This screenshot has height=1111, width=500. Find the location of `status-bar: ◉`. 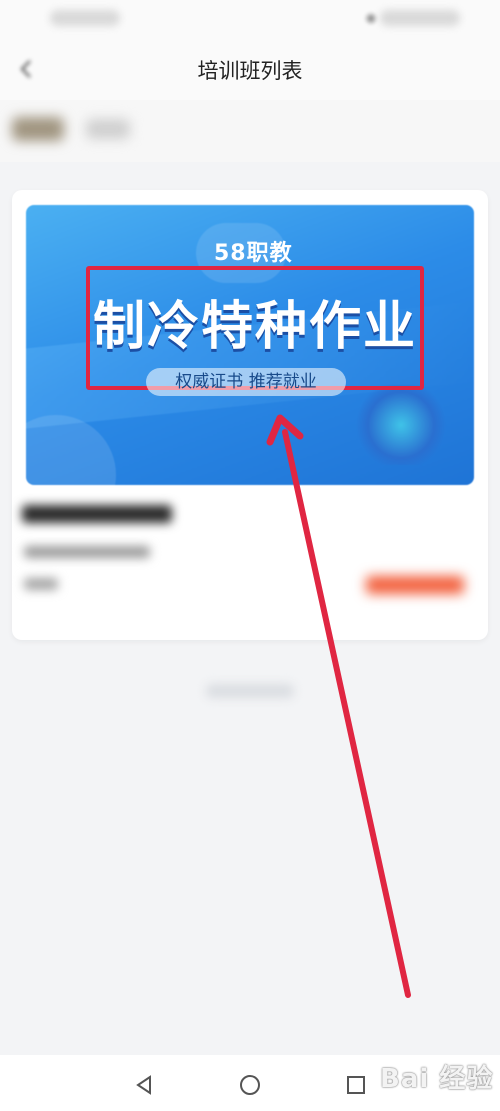

status-bar: ◉ is located at coordinates (250, 19).